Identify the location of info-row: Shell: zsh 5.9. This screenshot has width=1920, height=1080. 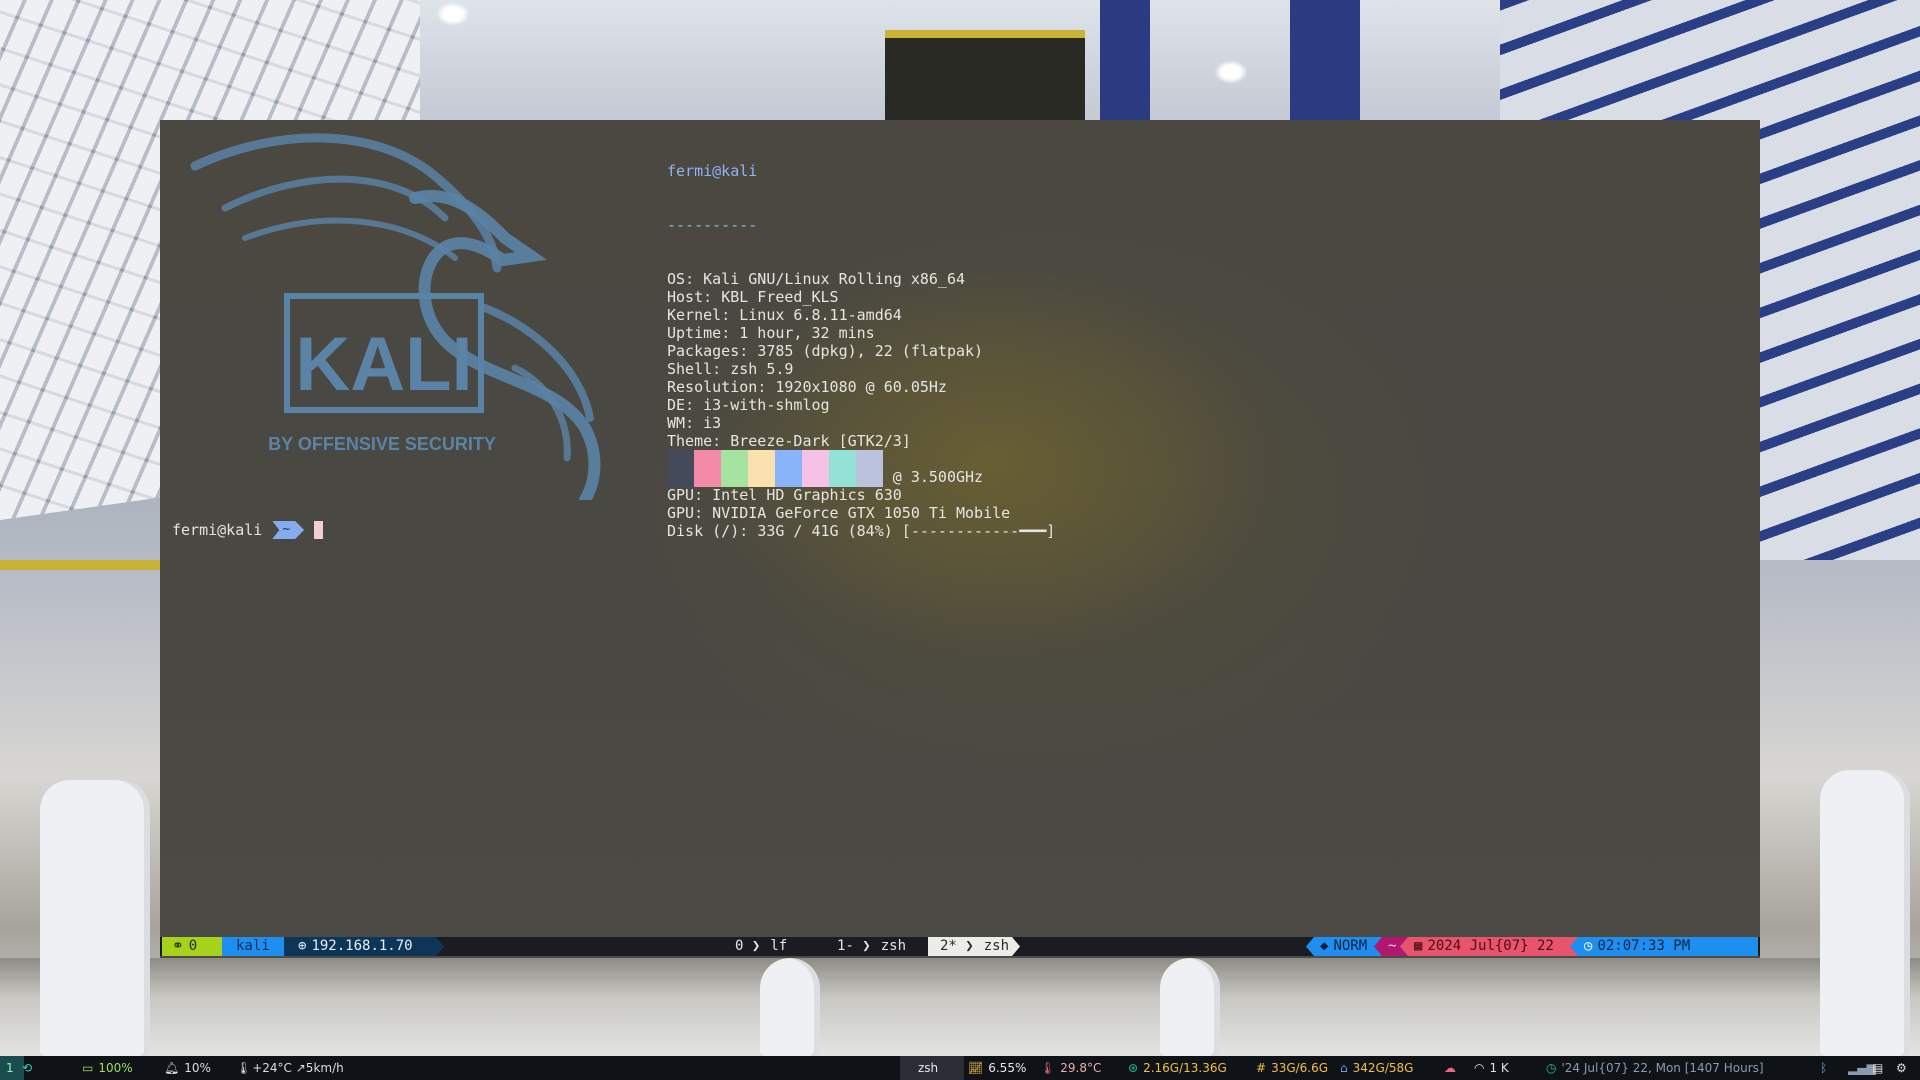
(730, 369).